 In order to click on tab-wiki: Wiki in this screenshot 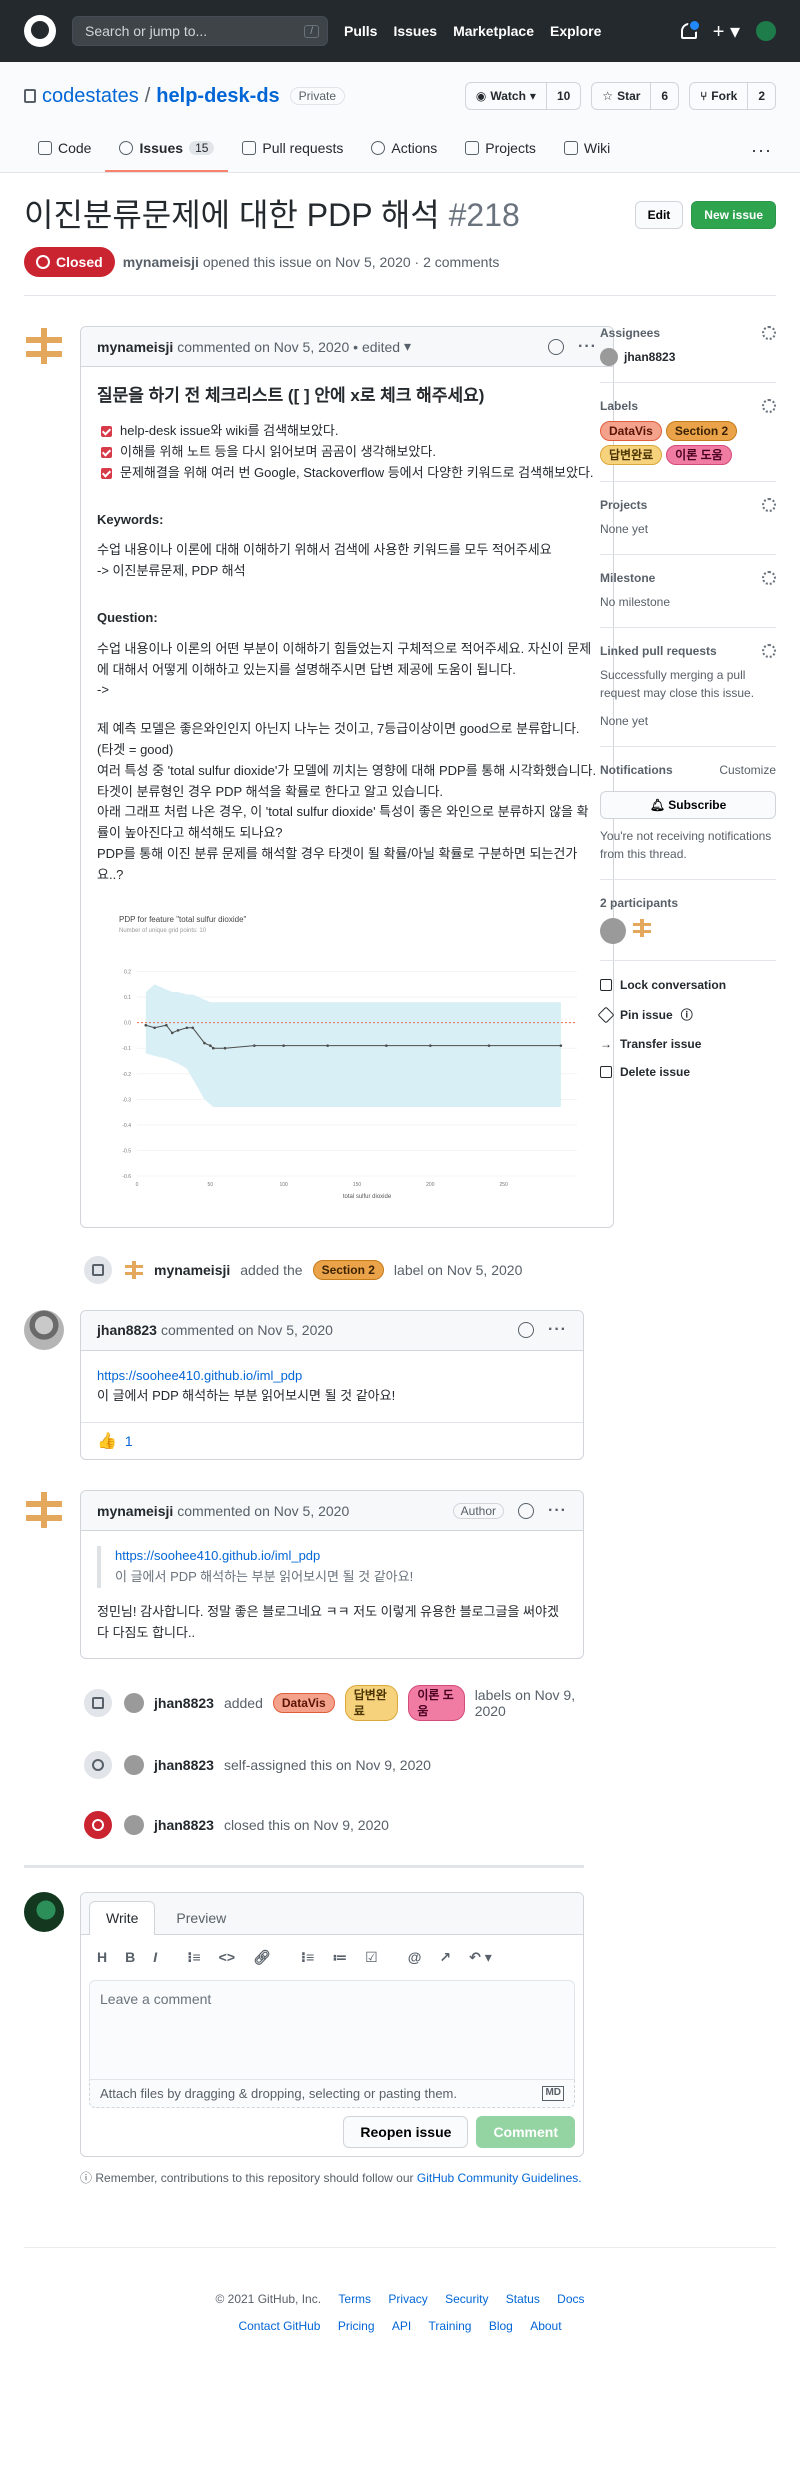, I will do `click(587, 151)`.